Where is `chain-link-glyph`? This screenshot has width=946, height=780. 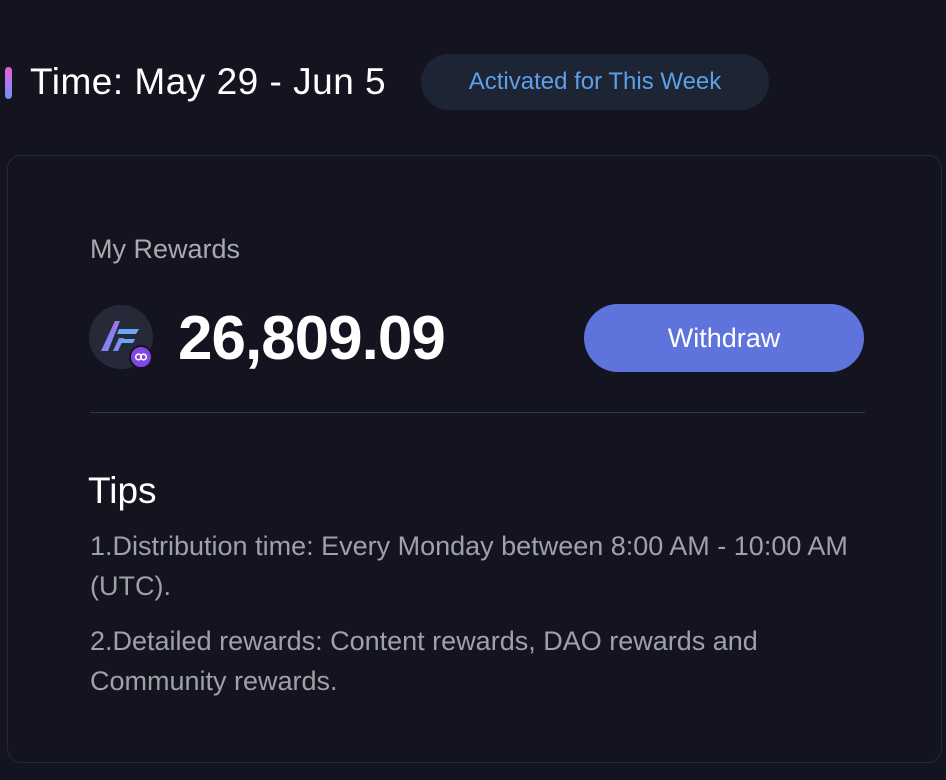 chain-link-glyph is located at coordinates (141, 357).